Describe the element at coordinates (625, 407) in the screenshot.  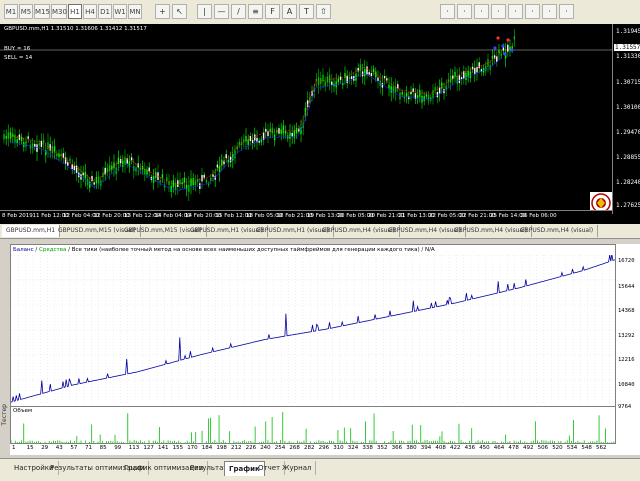
I see `tester-y-label: 9764` at that location.